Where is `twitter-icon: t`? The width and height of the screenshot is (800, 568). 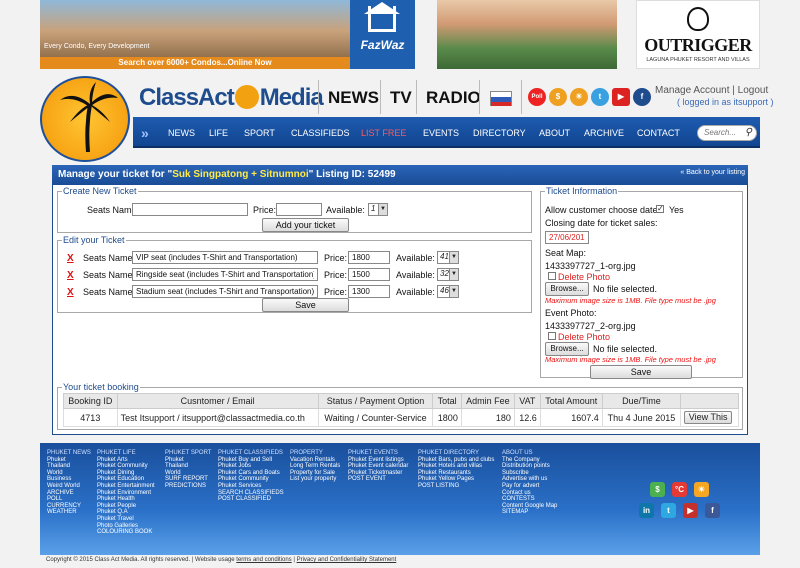 twitter-icon: t is located at coordinates (600, 97).